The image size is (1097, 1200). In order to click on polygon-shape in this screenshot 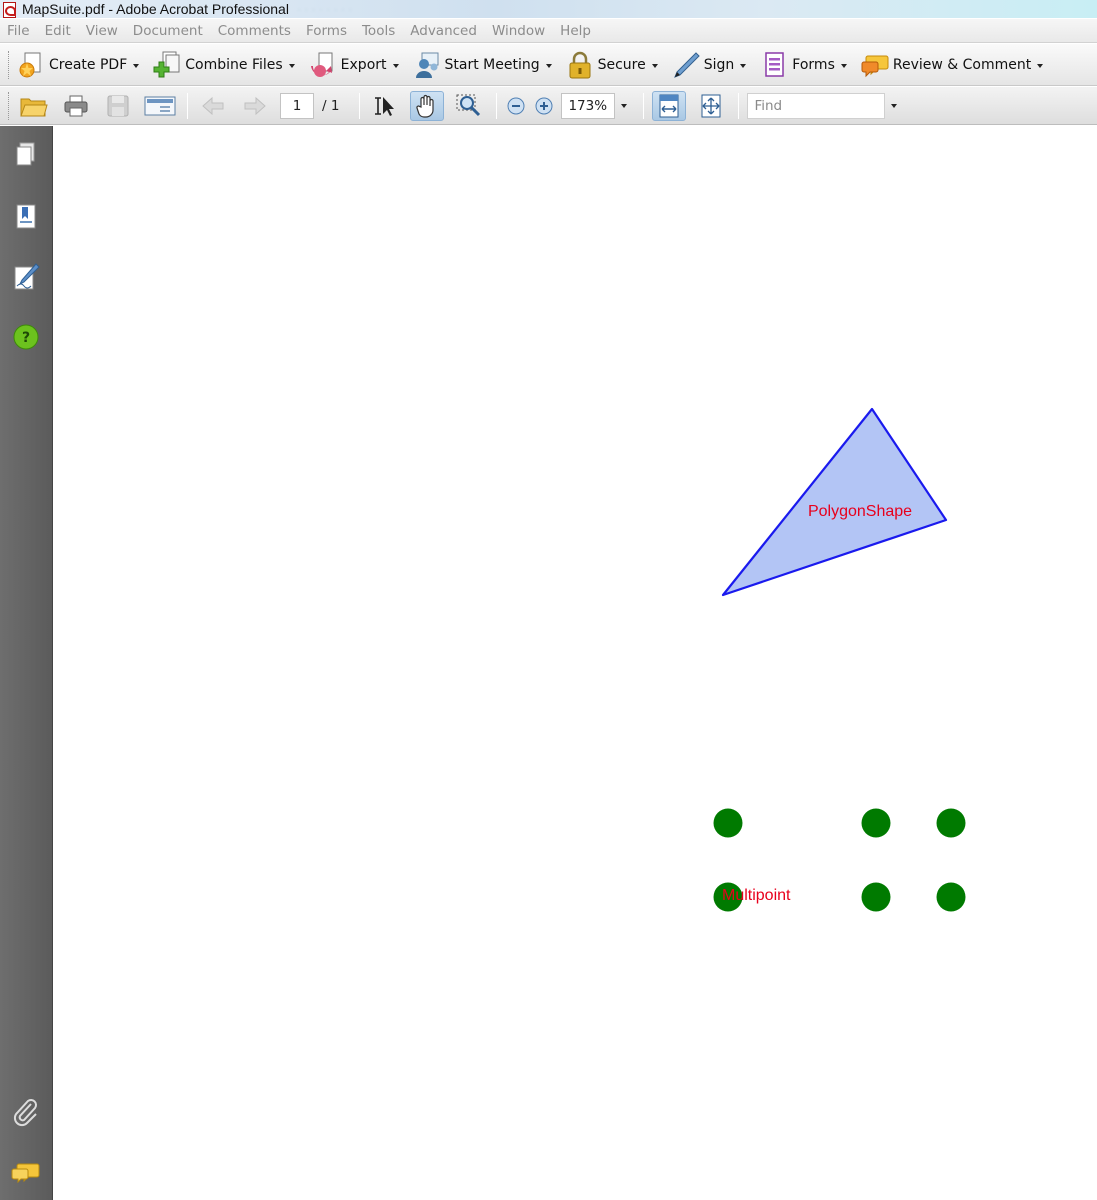, I will do `click(834, 502)`.